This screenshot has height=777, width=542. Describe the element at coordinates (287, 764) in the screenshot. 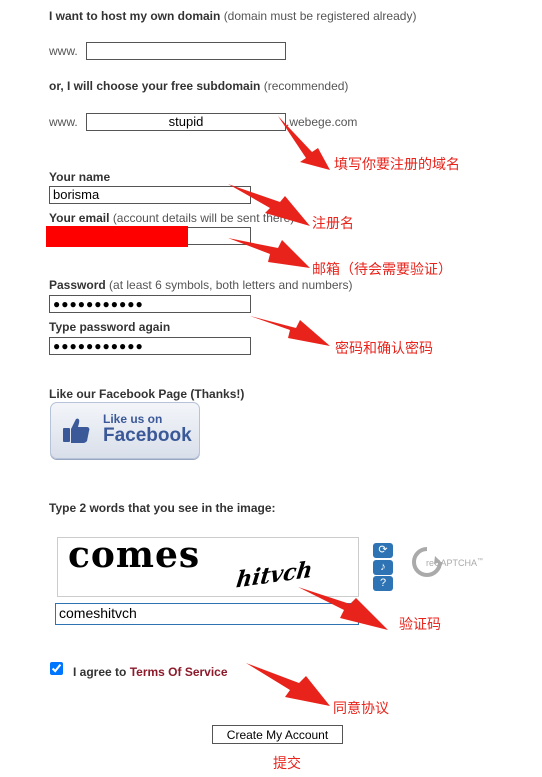

I see `annotation-submit: 提交` at that location.